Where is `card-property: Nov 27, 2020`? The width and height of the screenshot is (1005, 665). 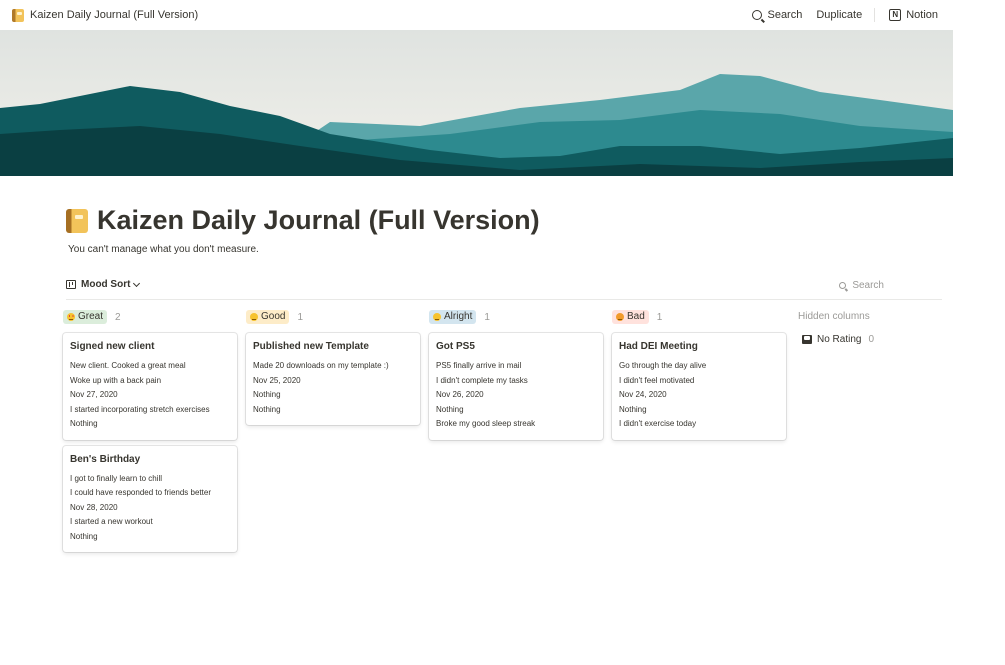 card-property: Nov 27, 2020 is located at coordinates (94, 394).